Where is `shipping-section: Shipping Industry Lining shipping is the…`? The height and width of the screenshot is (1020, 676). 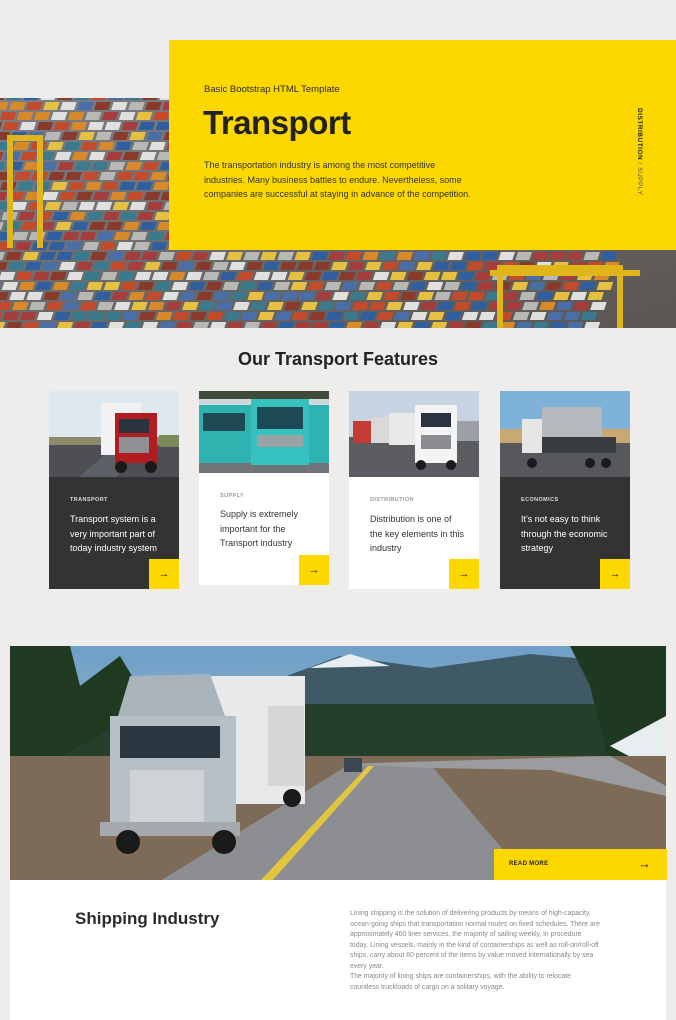 shipping-section: Shipping Industry Lining shipping is the… is located at coordinates (338, 950).